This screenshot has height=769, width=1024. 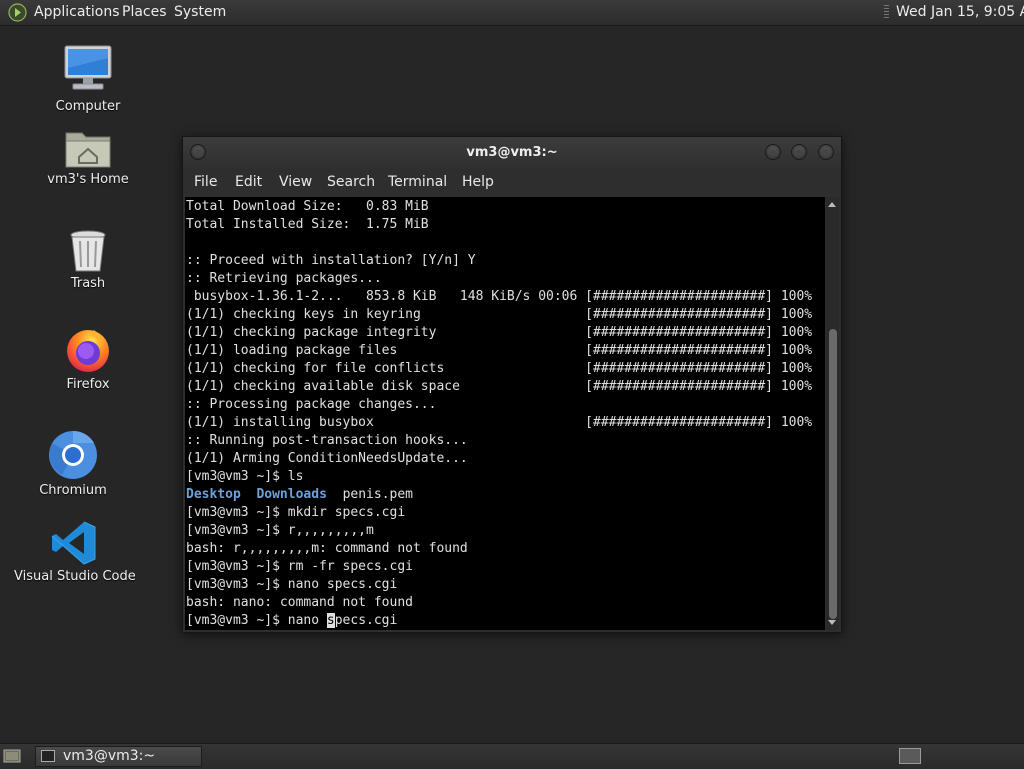 What do you see at coordinates (88, 67) in the screenshot?
I see `computer-icon` at bounding box center [88, 67].